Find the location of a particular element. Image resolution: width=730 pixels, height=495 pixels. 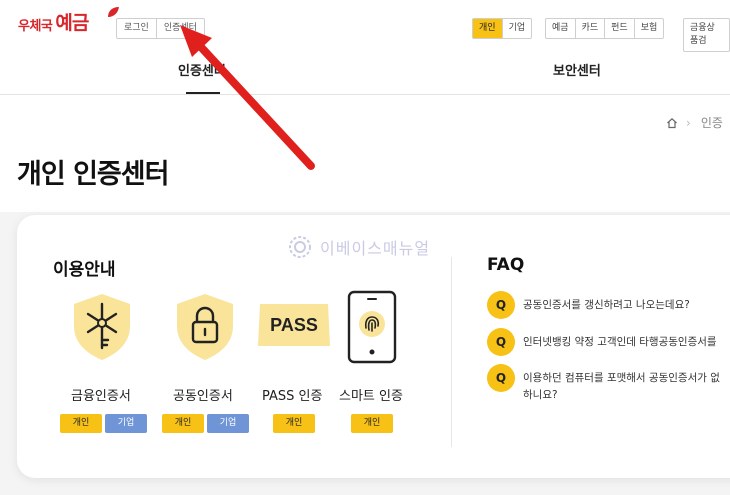

active-tab-indicator is located at coordinates (203, 93).